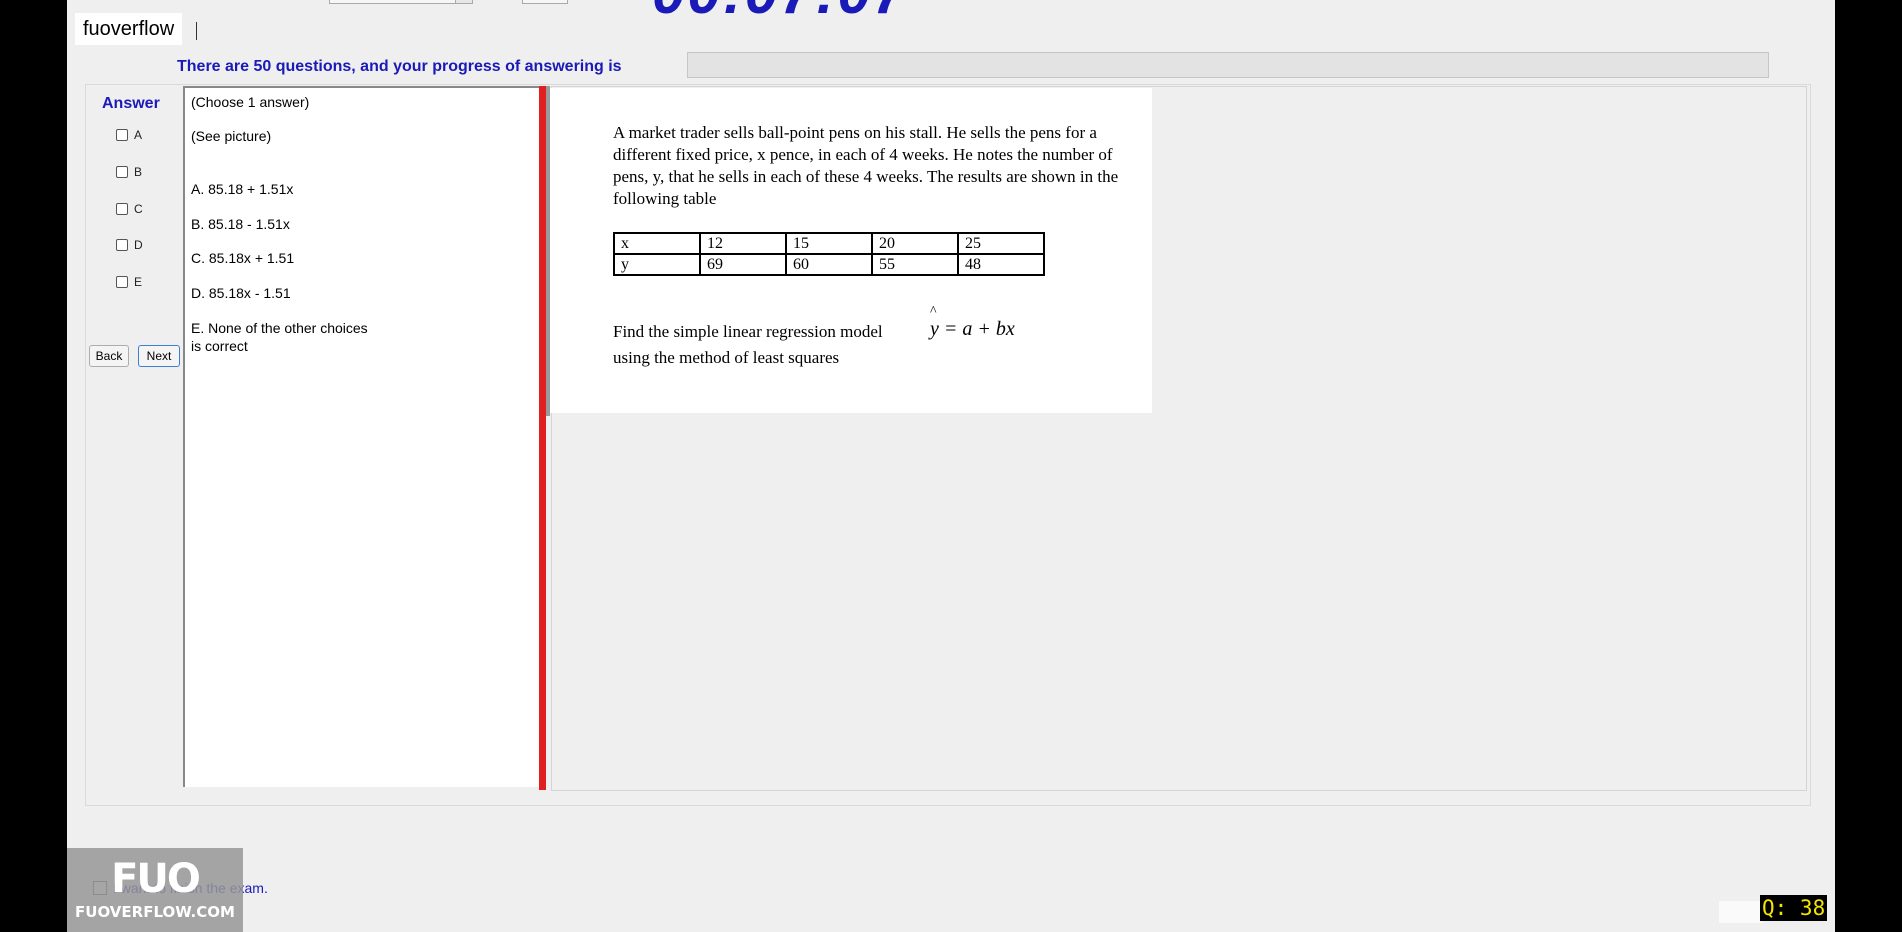 The image size is (1902, 932). What do you see at coordinates (122, 282) in the screenshot?
I see `checkbox-e` at bounding box center [122, 282].